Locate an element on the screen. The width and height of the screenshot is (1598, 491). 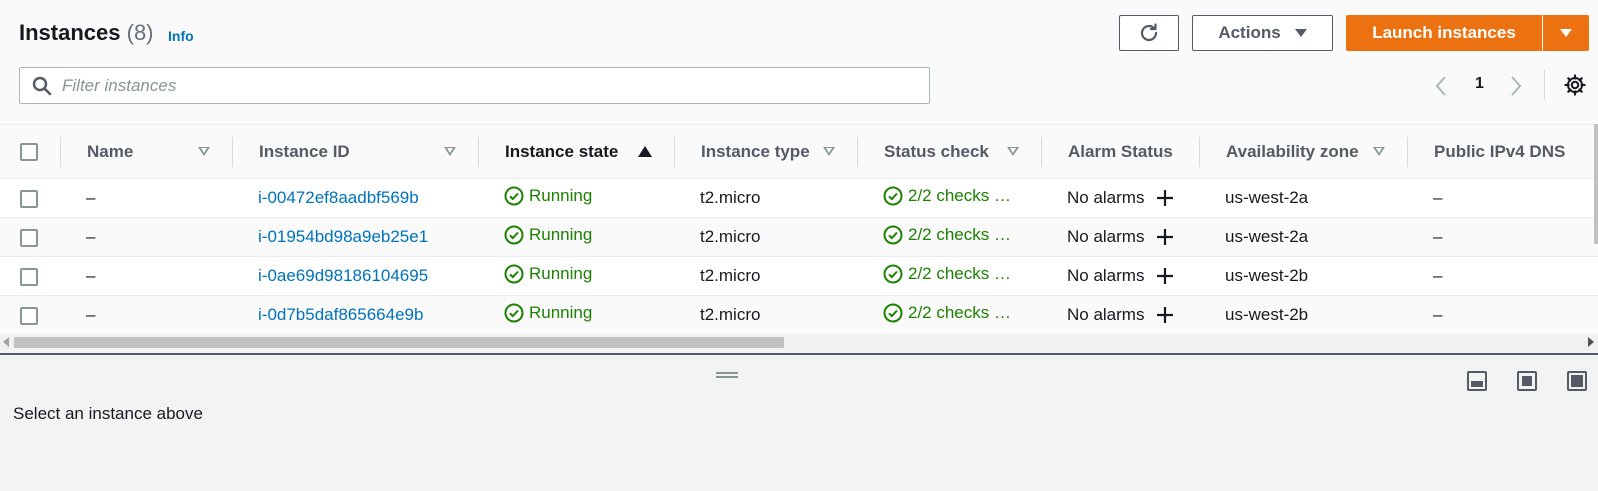
availability-zone-cell: us-west-2a is located at coordinates (1267, 197).